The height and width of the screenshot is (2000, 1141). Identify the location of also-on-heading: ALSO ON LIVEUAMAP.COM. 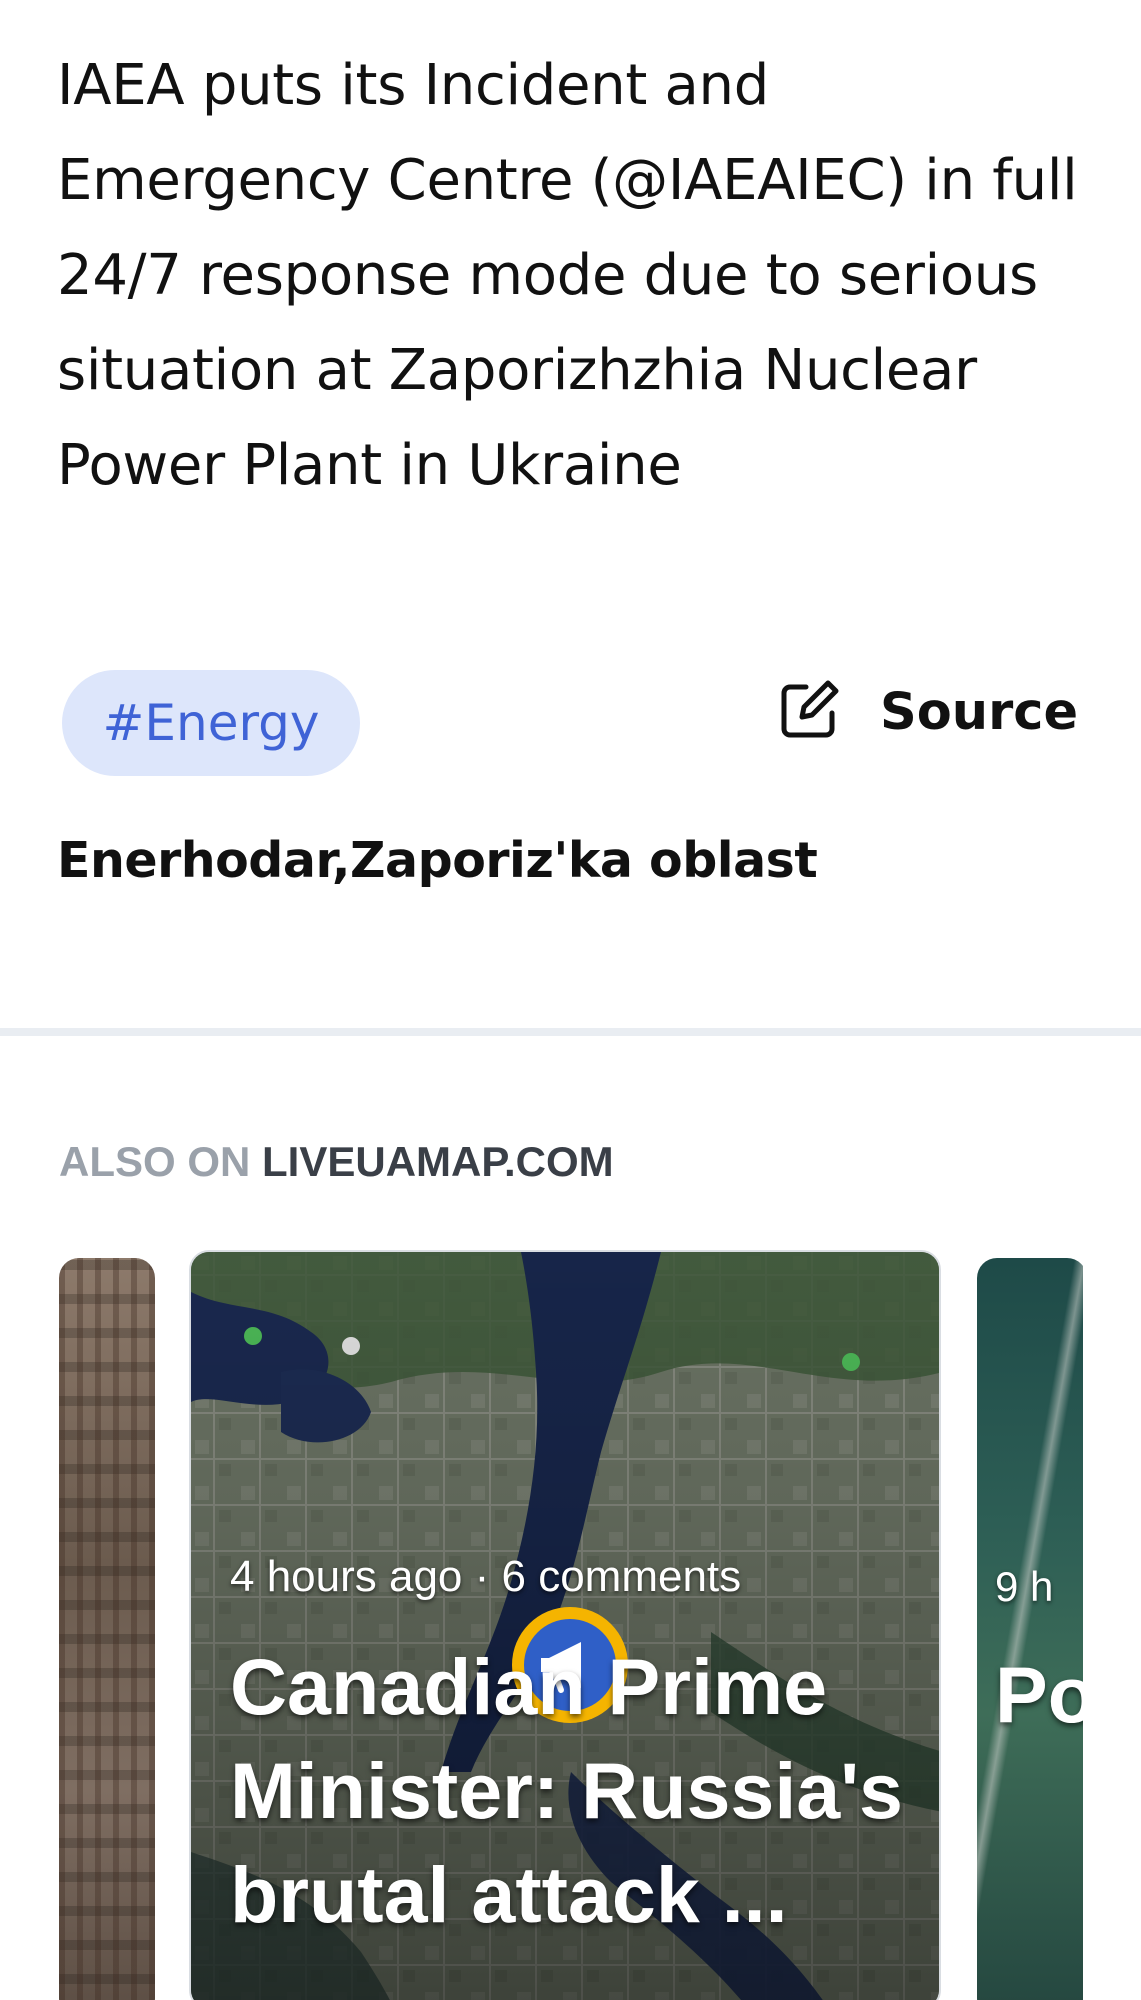
(336, 1162).